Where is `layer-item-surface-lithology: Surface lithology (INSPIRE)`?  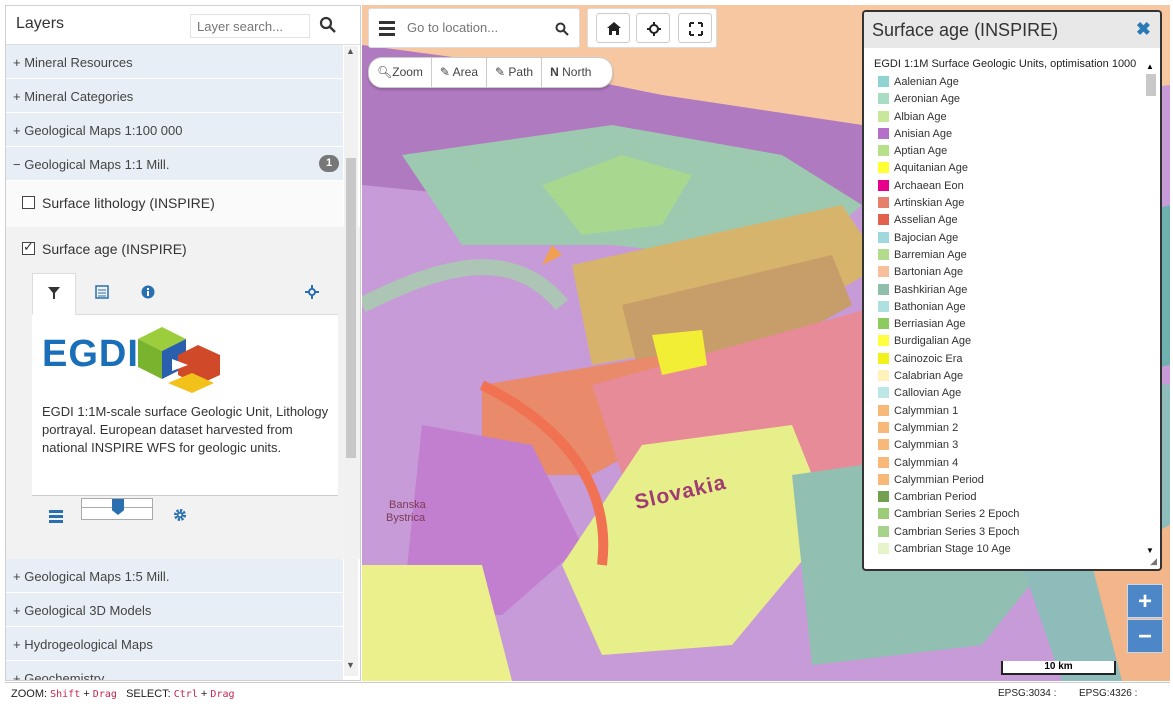 layer-item-surface-lithology: Surface lithology (INSPIRE) is located at coordinates (174, 204).